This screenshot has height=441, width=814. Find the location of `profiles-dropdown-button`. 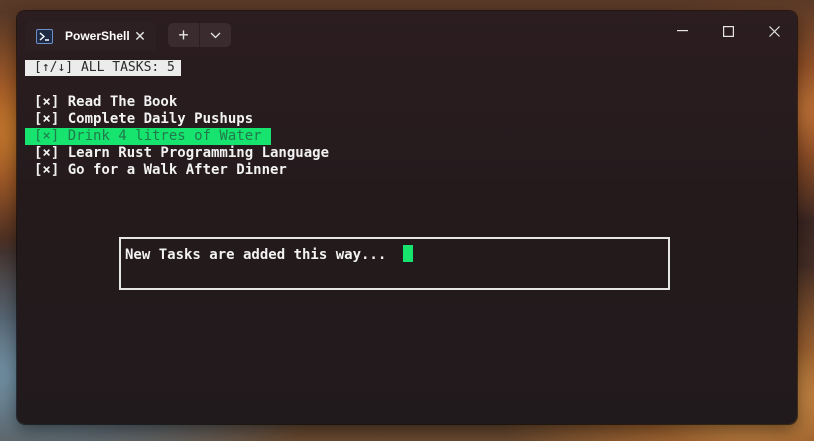

profiles-dropdown-button is located at coordinates (215, 35).